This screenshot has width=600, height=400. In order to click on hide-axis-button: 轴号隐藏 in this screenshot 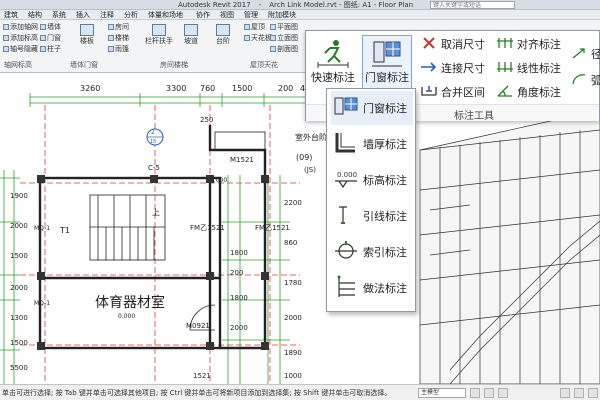, I will do `click(20, 49)`.